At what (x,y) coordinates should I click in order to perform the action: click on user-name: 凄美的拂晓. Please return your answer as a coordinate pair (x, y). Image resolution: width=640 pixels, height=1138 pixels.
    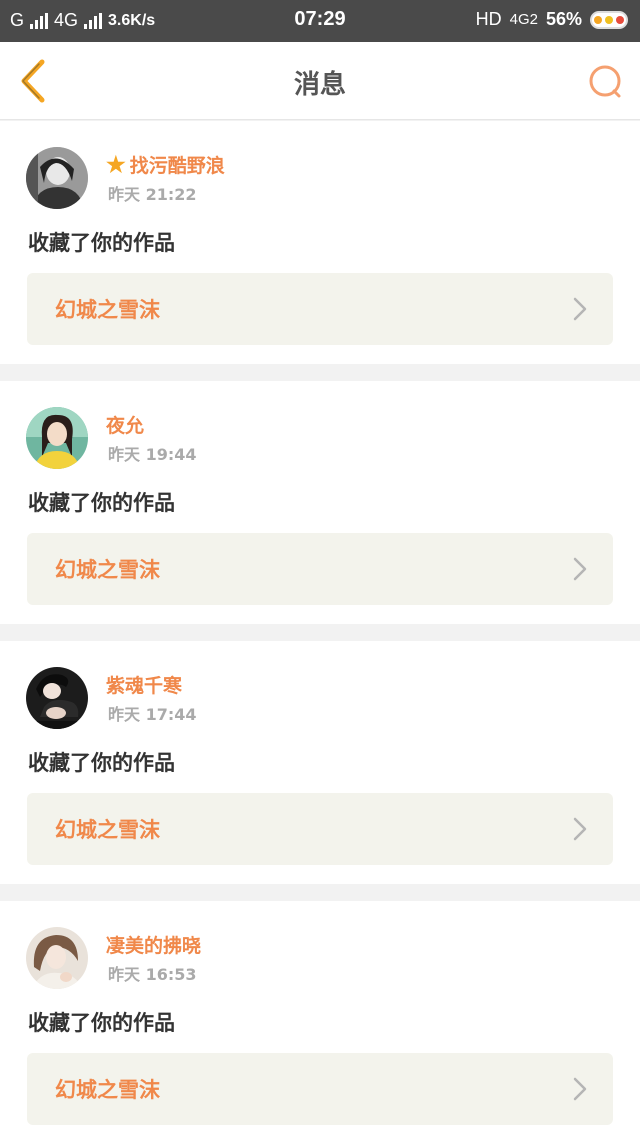
    Looking at the image, I should click on (154, 946).